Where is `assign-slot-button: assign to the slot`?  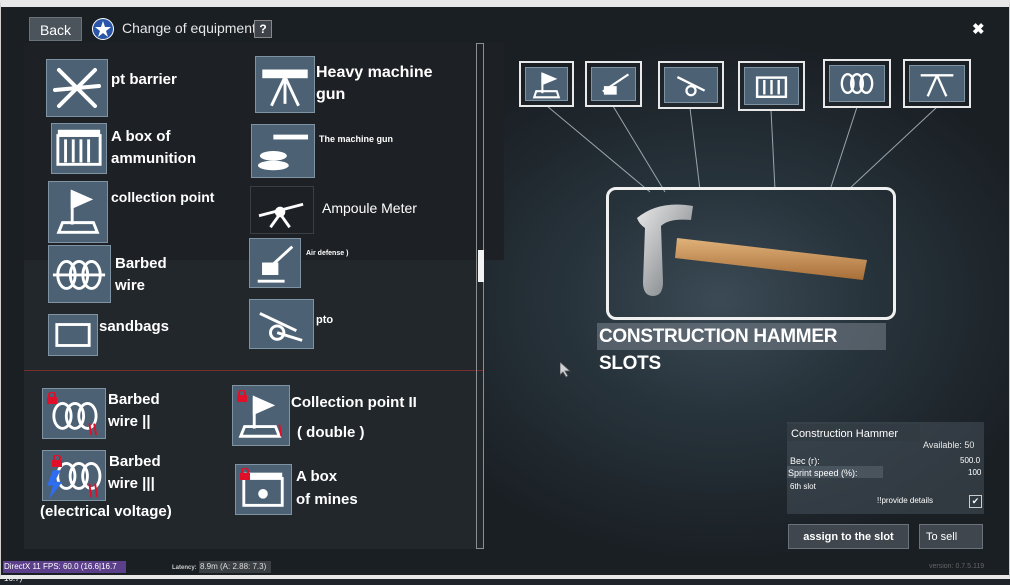
assign-slot-button: assign to the slot is located at coordinates (848, 536).